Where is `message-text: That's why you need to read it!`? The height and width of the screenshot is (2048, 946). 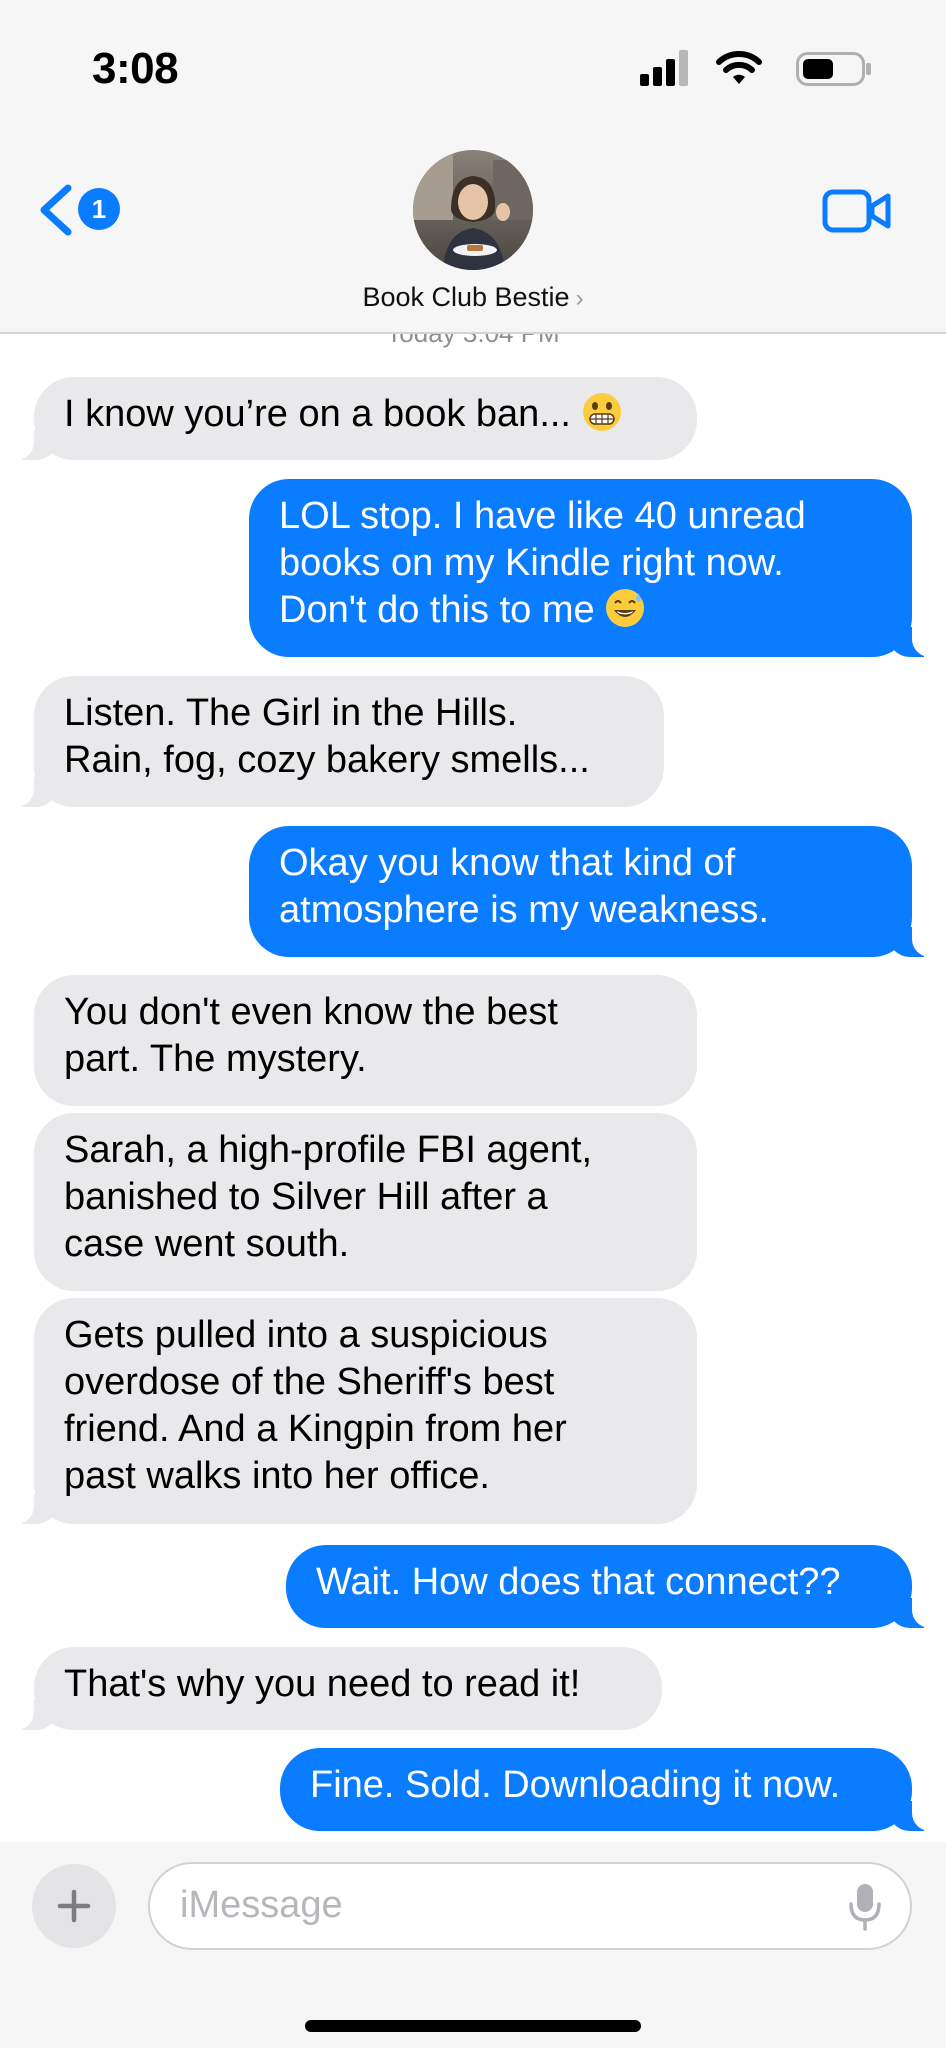 message-text: That's why you need to read it! is located at coordinates (322, 1684).